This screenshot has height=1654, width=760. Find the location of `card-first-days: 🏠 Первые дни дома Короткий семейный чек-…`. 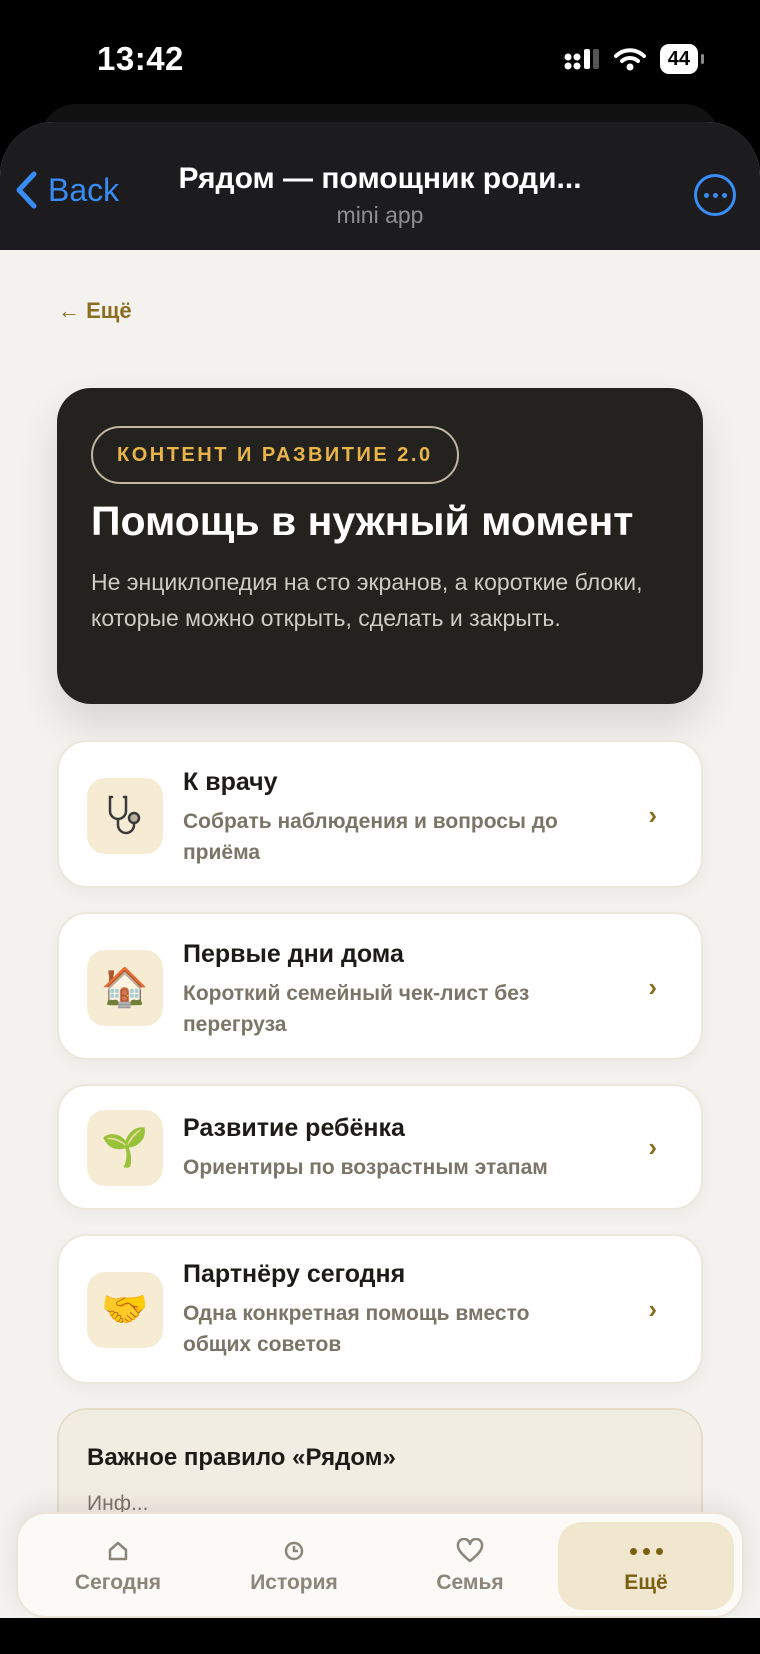

card-first-days: 🏠 Первые дни дома Короткий семейный чек-… is located at coordinates (380, 986).